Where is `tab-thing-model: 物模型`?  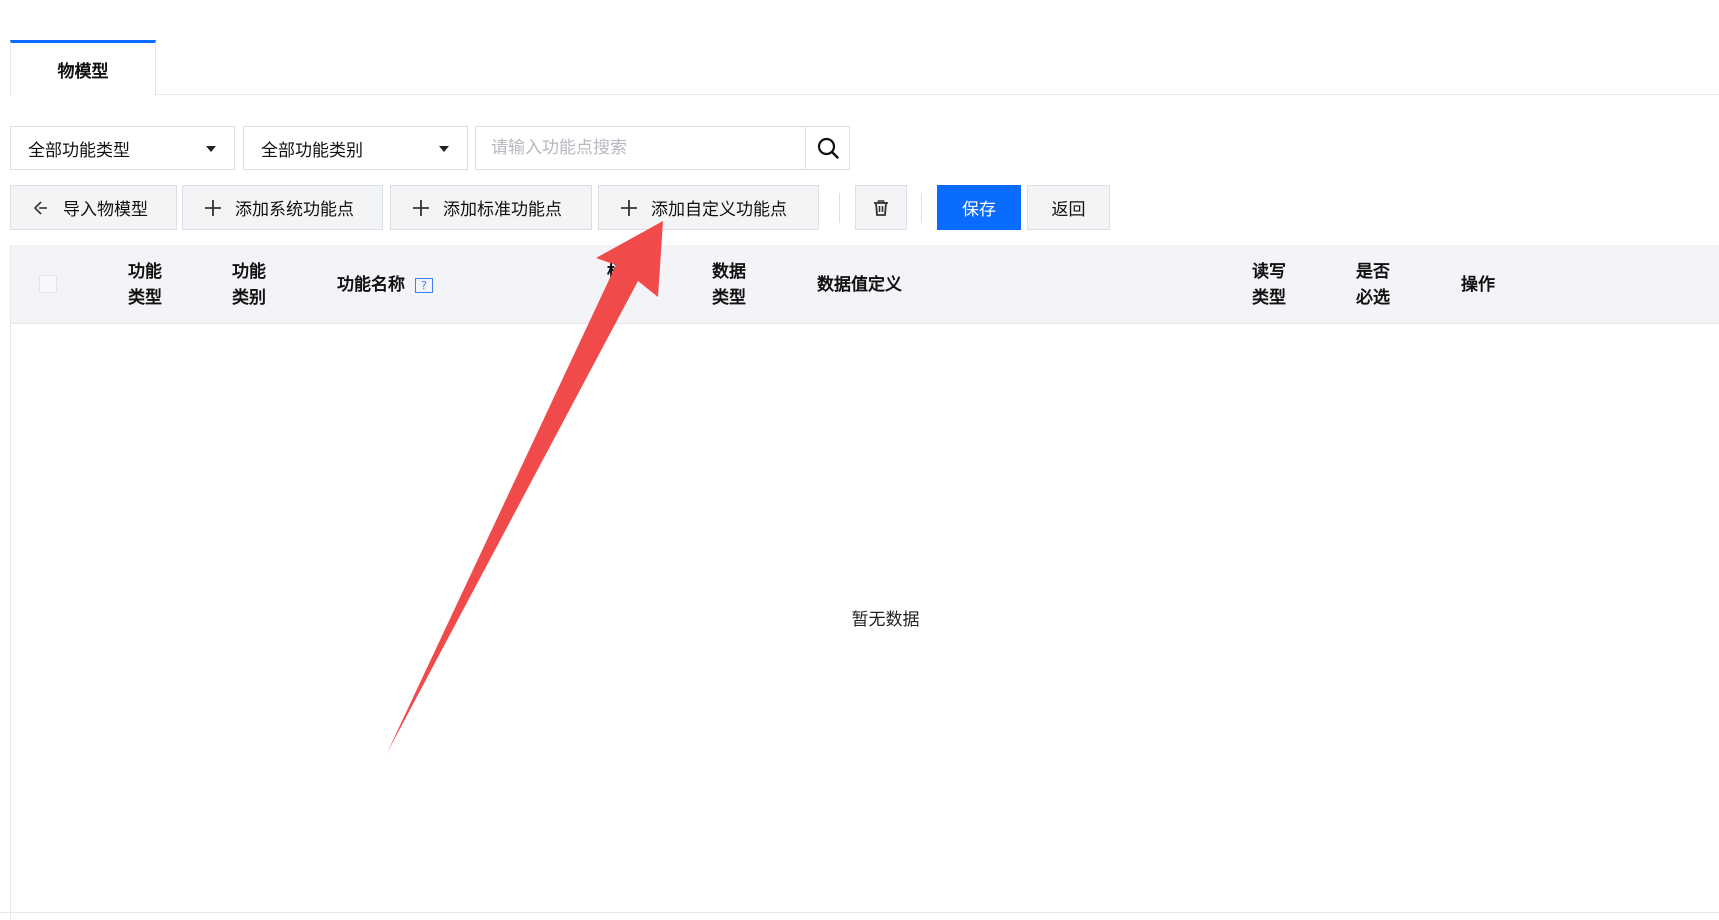
tab-thing-model: 物模型 is located at coordinates (83, 68).